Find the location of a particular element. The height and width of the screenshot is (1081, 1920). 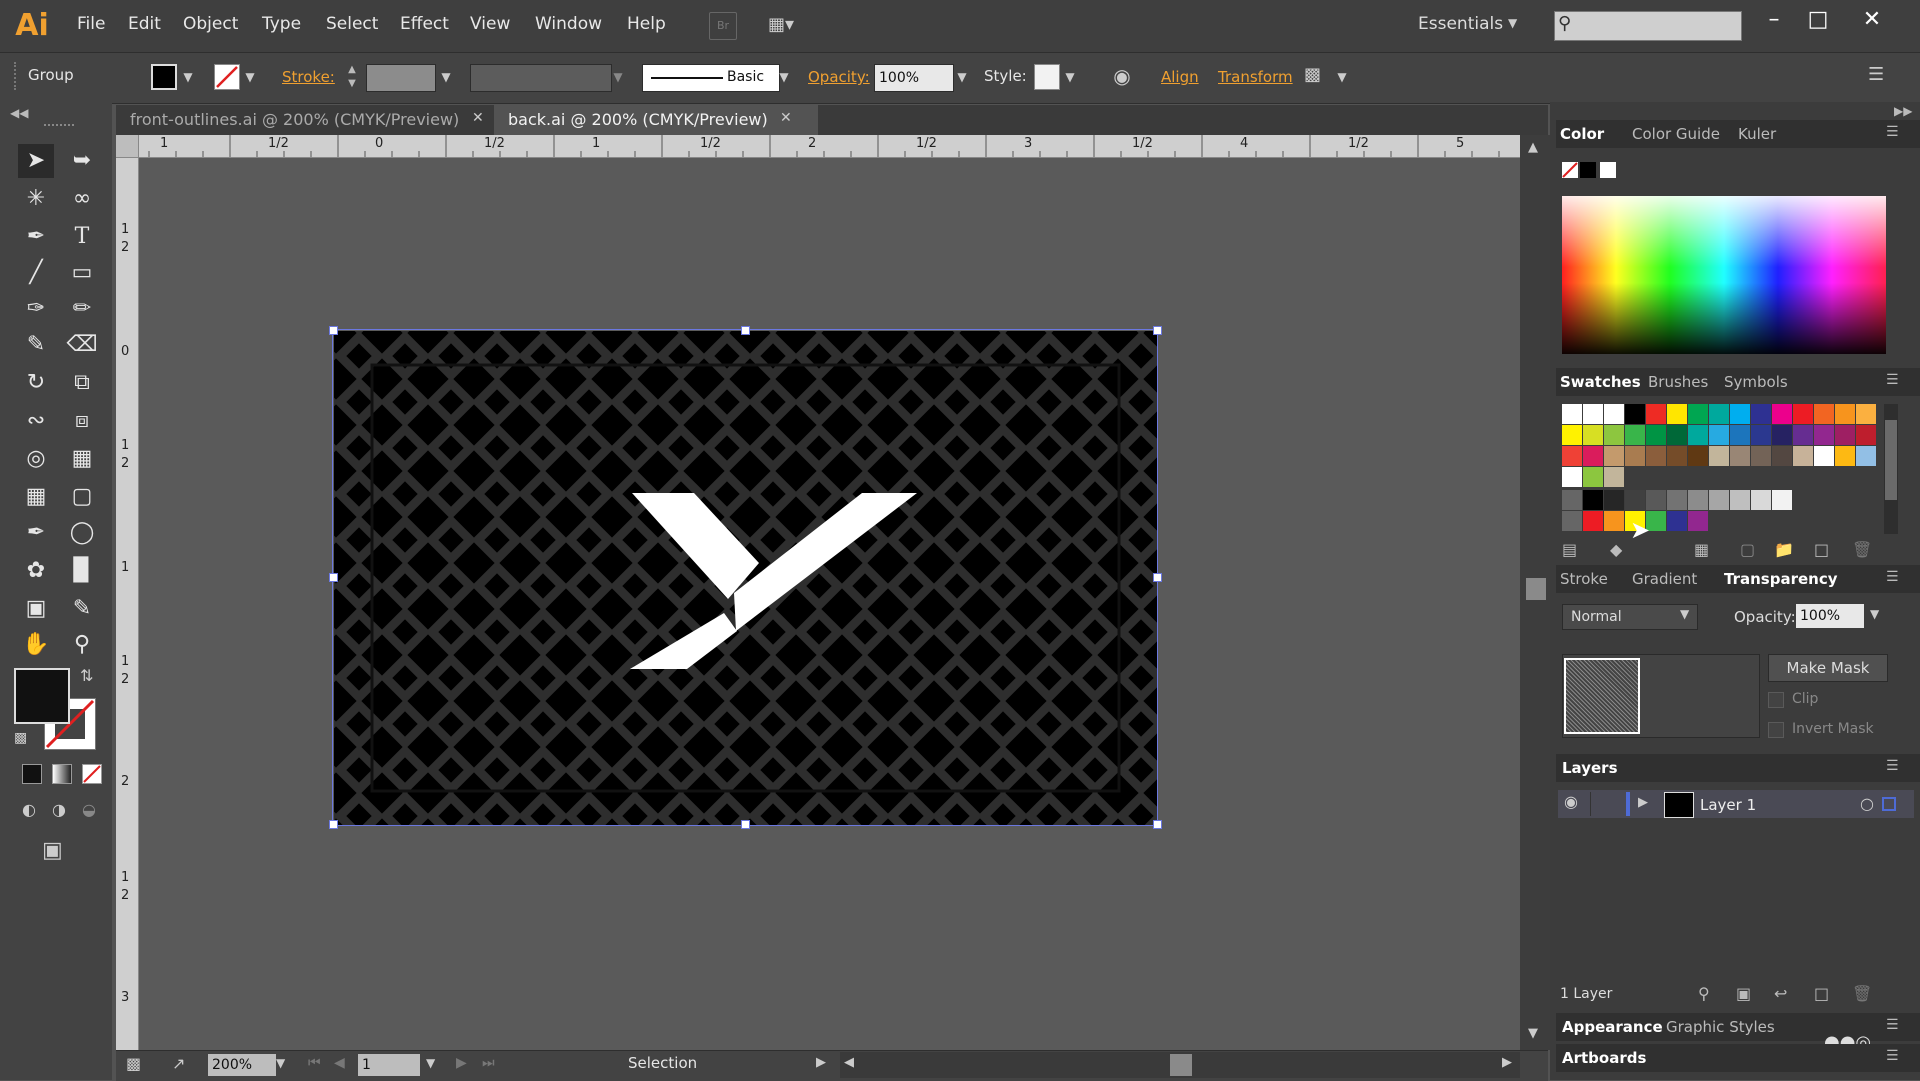

locate-object-icon: ⚲ is located at coordinates (1704, 993).